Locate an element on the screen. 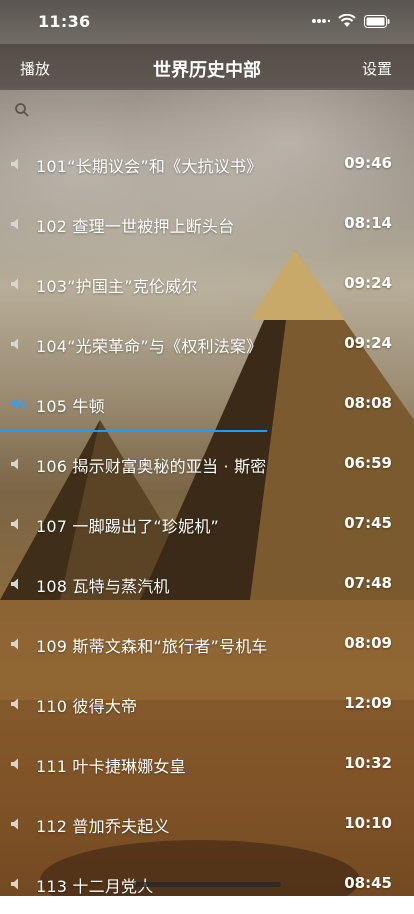 This screenshot has width=414, height=914. status-icons is located at coordinates (351, 21).